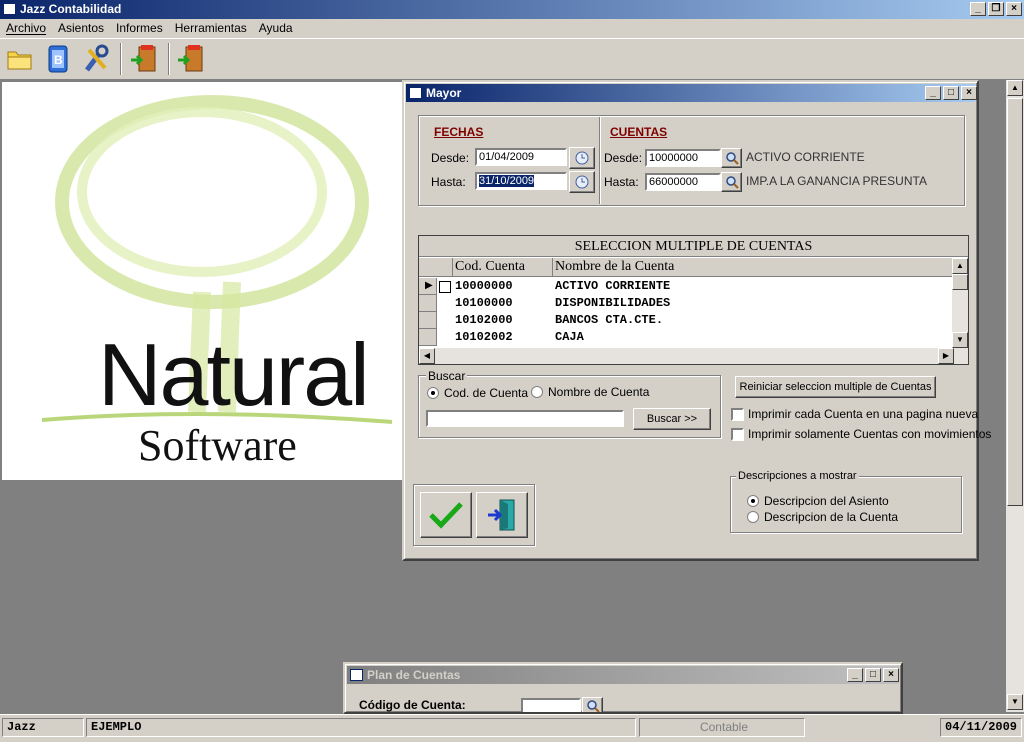 This screenshot has width=1024, height=742. I want to click on calendar-hasta-button, so click(582, 182).